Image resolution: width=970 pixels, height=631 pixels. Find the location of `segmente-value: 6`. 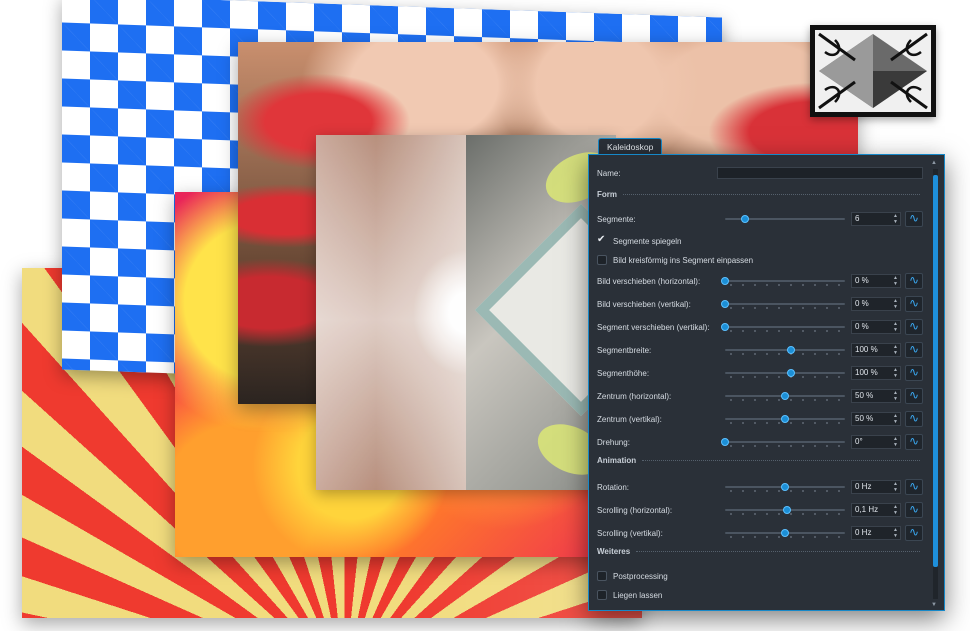

segmente-value: 6 is located at coordinates (857, 218).